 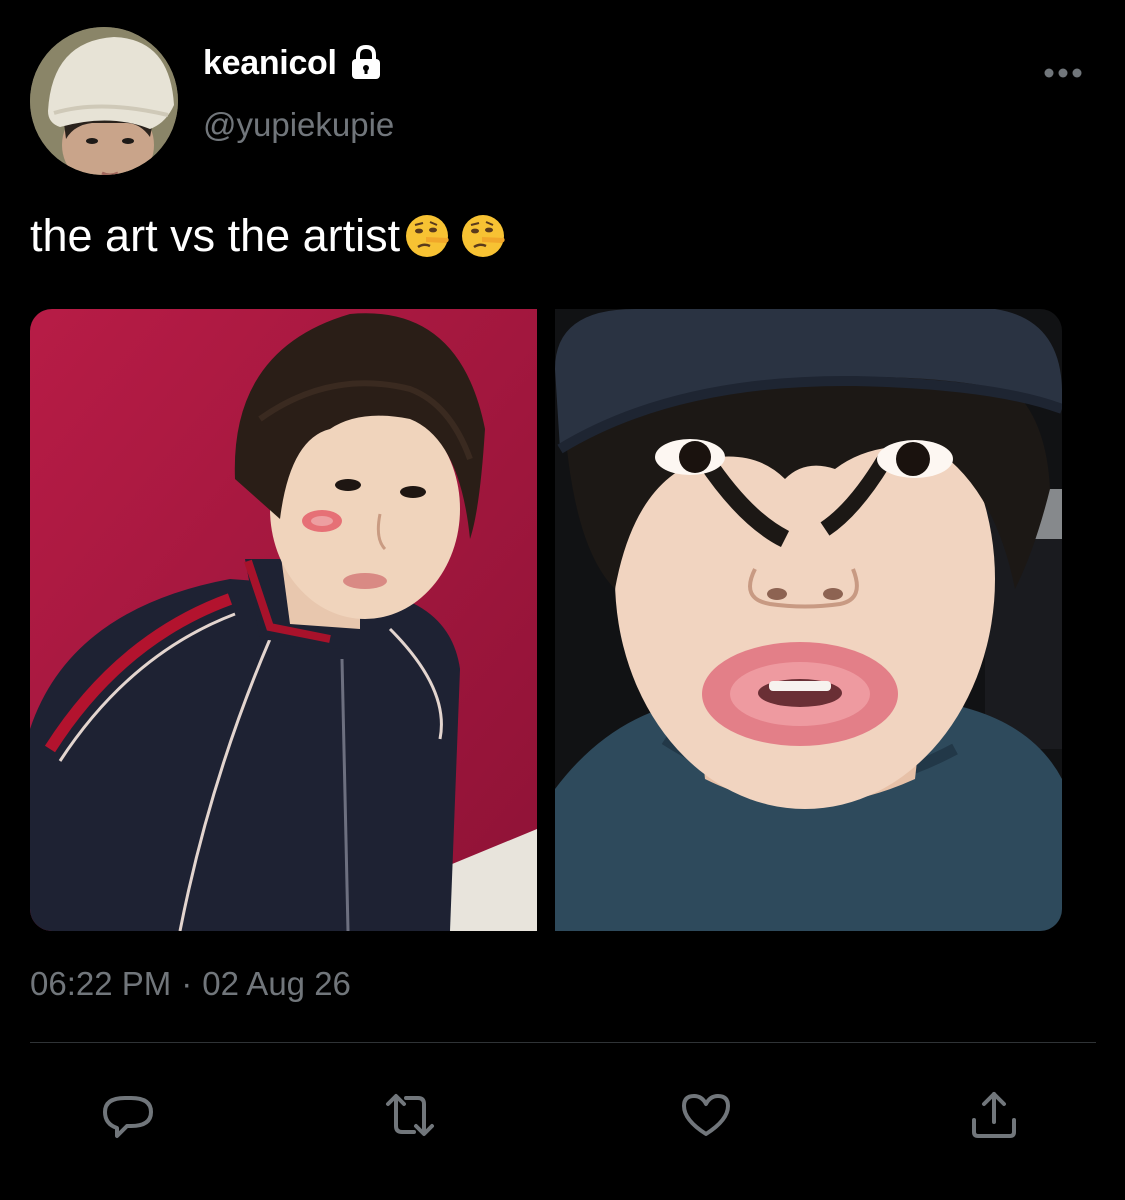 I want to click on share-icon, so click(x=994, y=1115).